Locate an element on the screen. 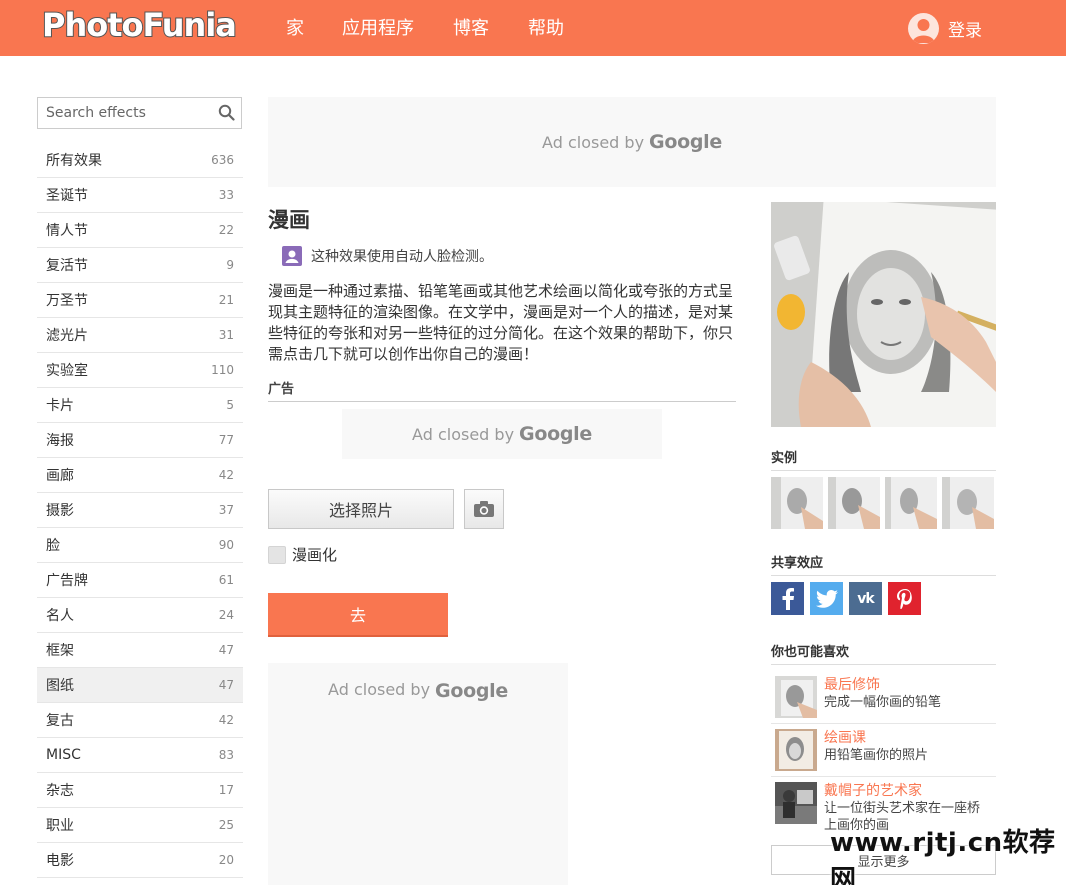 Image resolution: width=1066 pixels, height=885 pixels. category-name: 海报 is located at coordinates (60, 441).